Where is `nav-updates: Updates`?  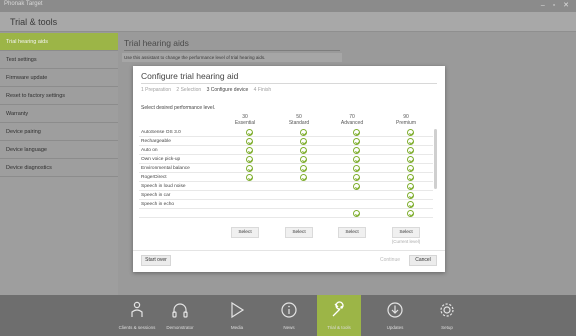 nav-updates: Updates is located at coordinates (395, 315).